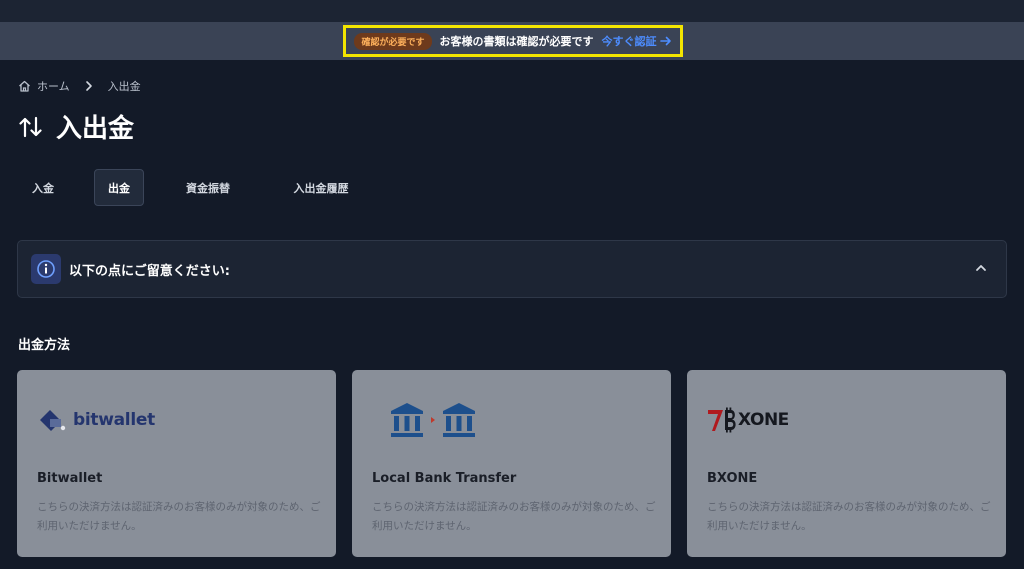  What do you see at coordinates (124, 86) in the screenshot?
I see `breadcrumb-current: 入出金` at bounding box center [124, 86].